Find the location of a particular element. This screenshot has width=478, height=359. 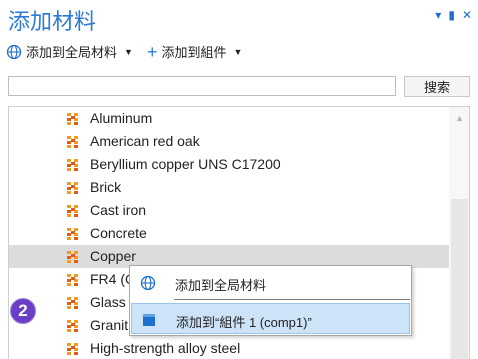

search-row: 搜索 is located at coordinates (239, 87).